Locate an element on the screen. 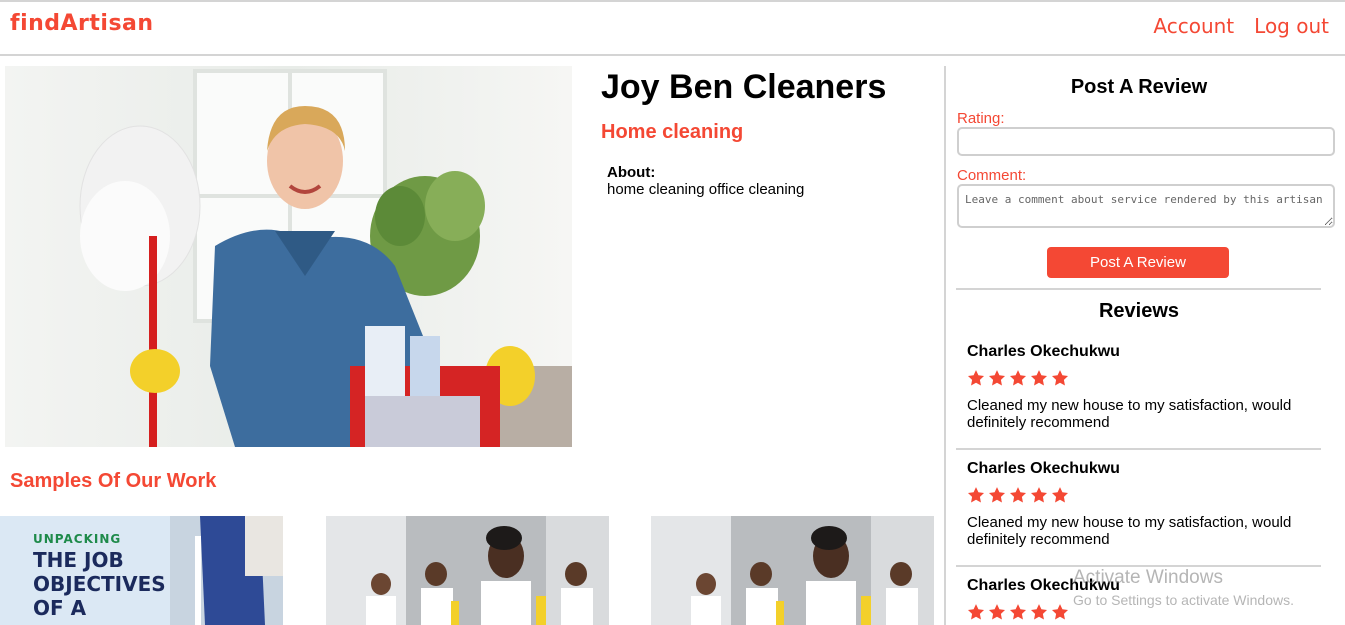 The height and width of the screenshot is (625, 1345). sample-1-line1: UNPACKING is located at coordinates (77, 539).